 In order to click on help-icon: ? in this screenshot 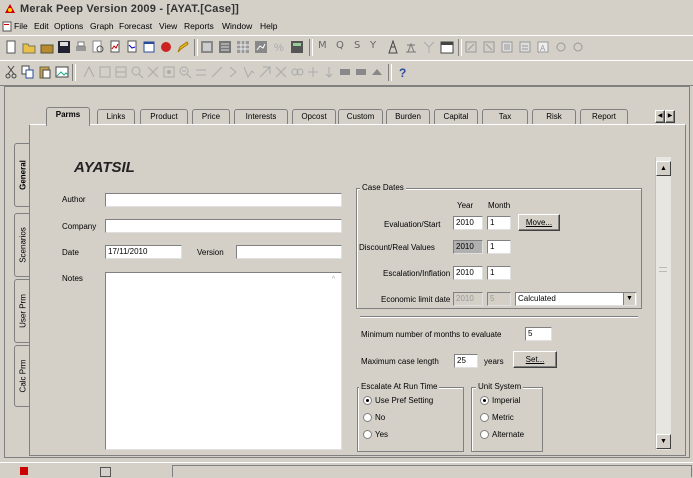, I will do `click(403, 72)`.